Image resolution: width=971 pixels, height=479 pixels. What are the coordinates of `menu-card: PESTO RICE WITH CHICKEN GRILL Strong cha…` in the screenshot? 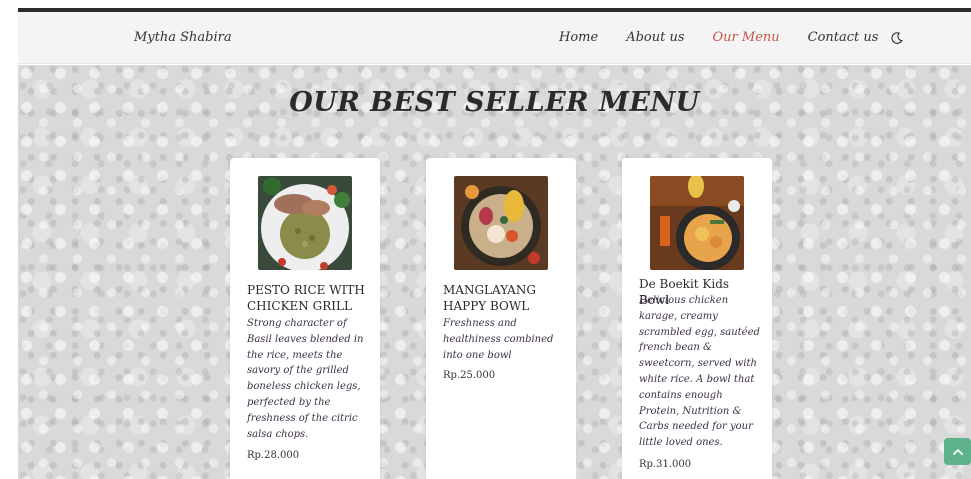 It's located at (305, 318).